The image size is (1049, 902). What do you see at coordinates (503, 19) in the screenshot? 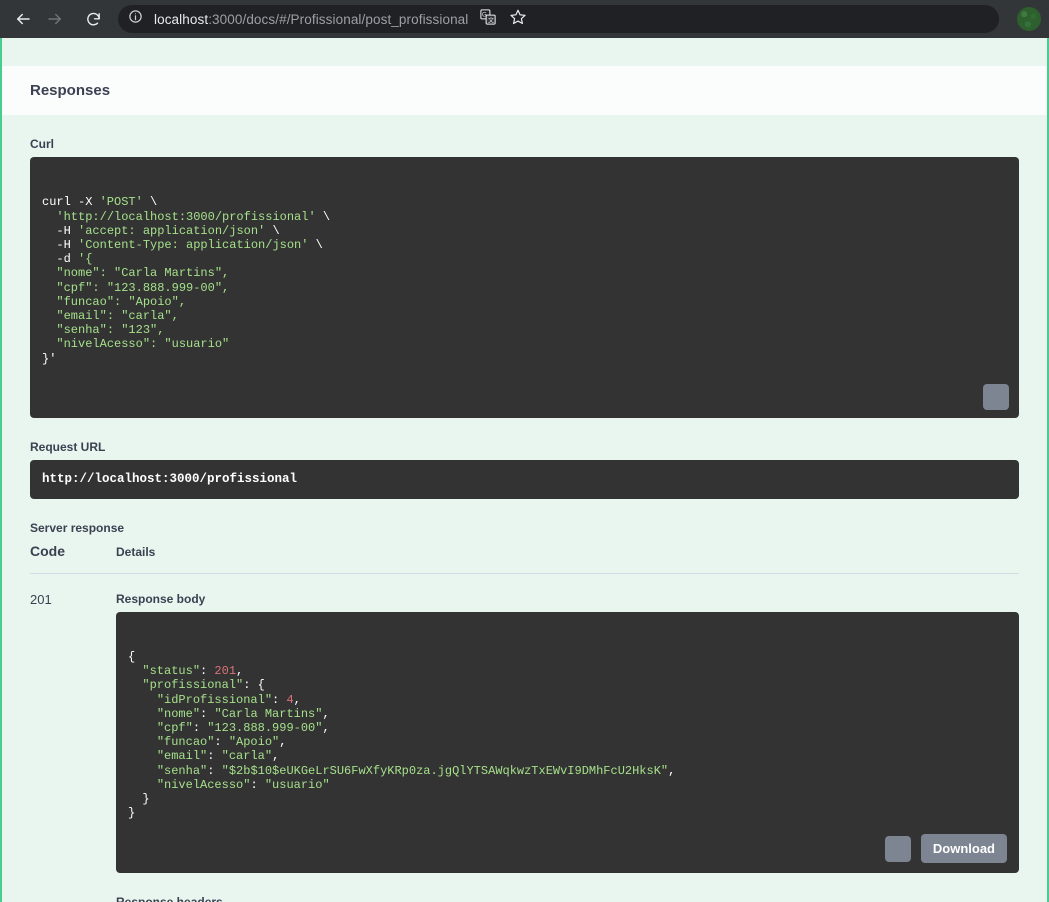
I see `omnibox-actions: G 文` at bounding box center [503, 19].